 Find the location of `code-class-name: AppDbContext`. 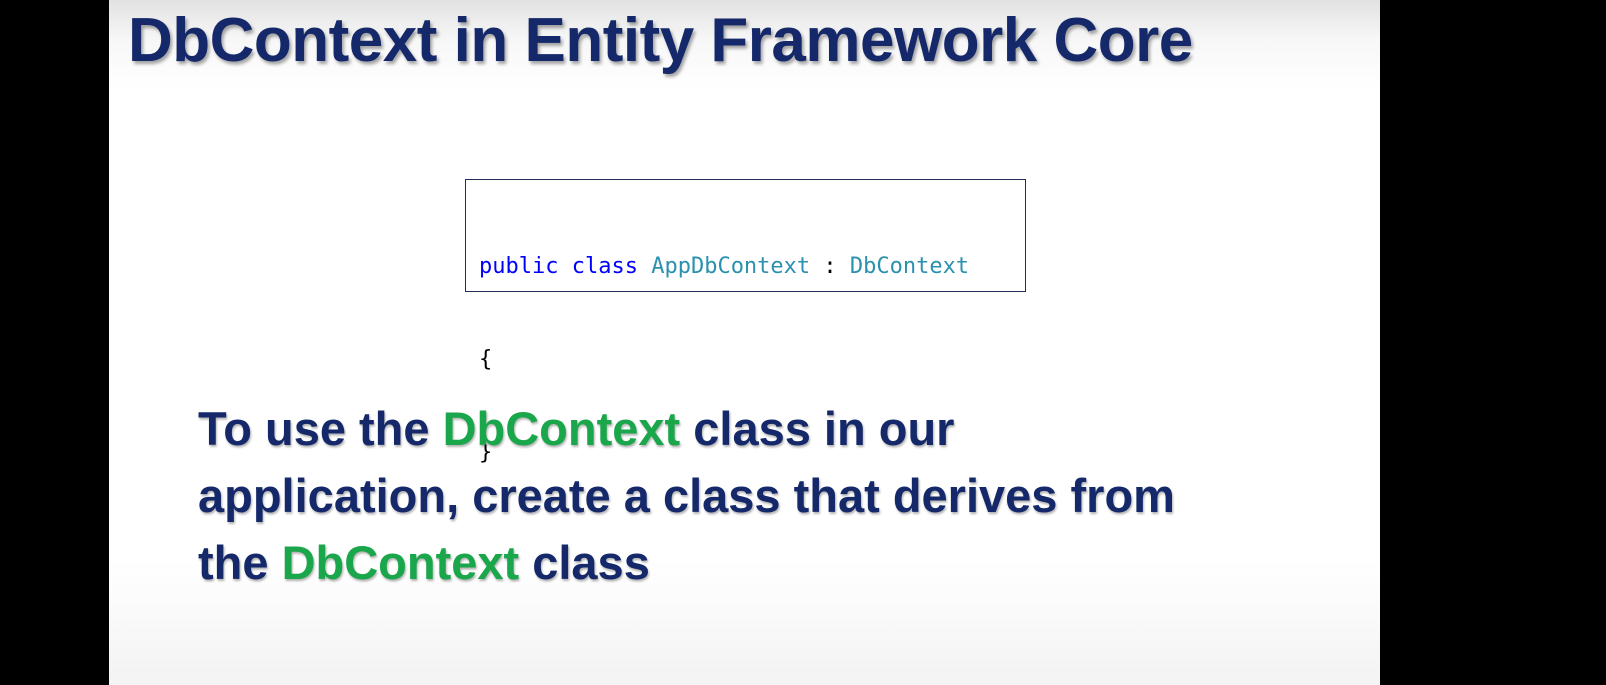

code-class-name: AppDbContext is located at coordinates (731, 266).